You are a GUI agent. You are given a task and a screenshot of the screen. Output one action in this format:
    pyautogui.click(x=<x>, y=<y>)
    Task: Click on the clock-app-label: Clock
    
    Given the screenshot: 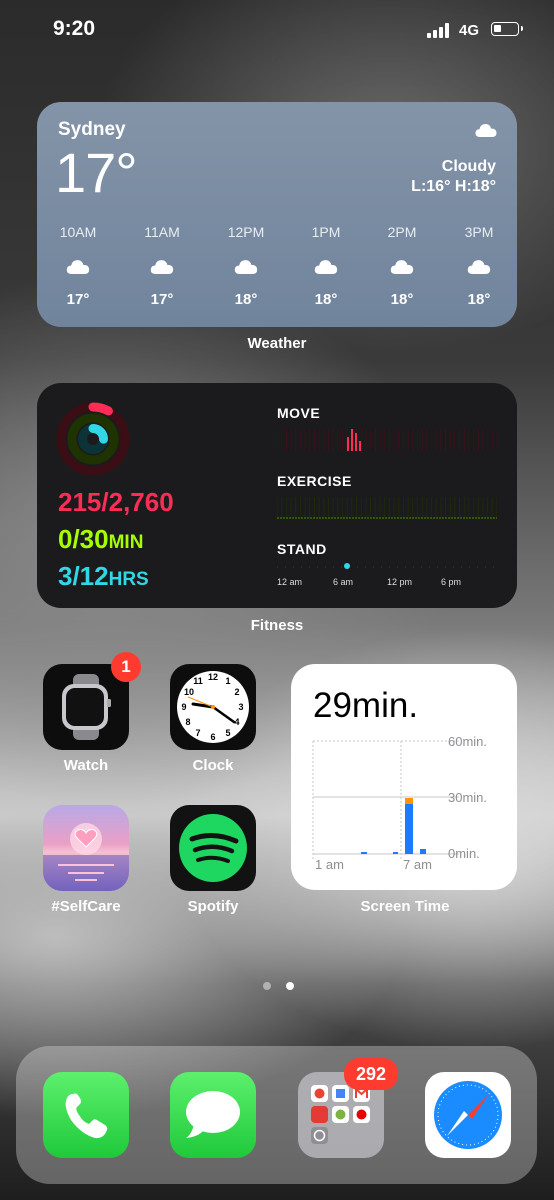 What is the action you would take?
    pyautogui.click(x=213, y=765)
    